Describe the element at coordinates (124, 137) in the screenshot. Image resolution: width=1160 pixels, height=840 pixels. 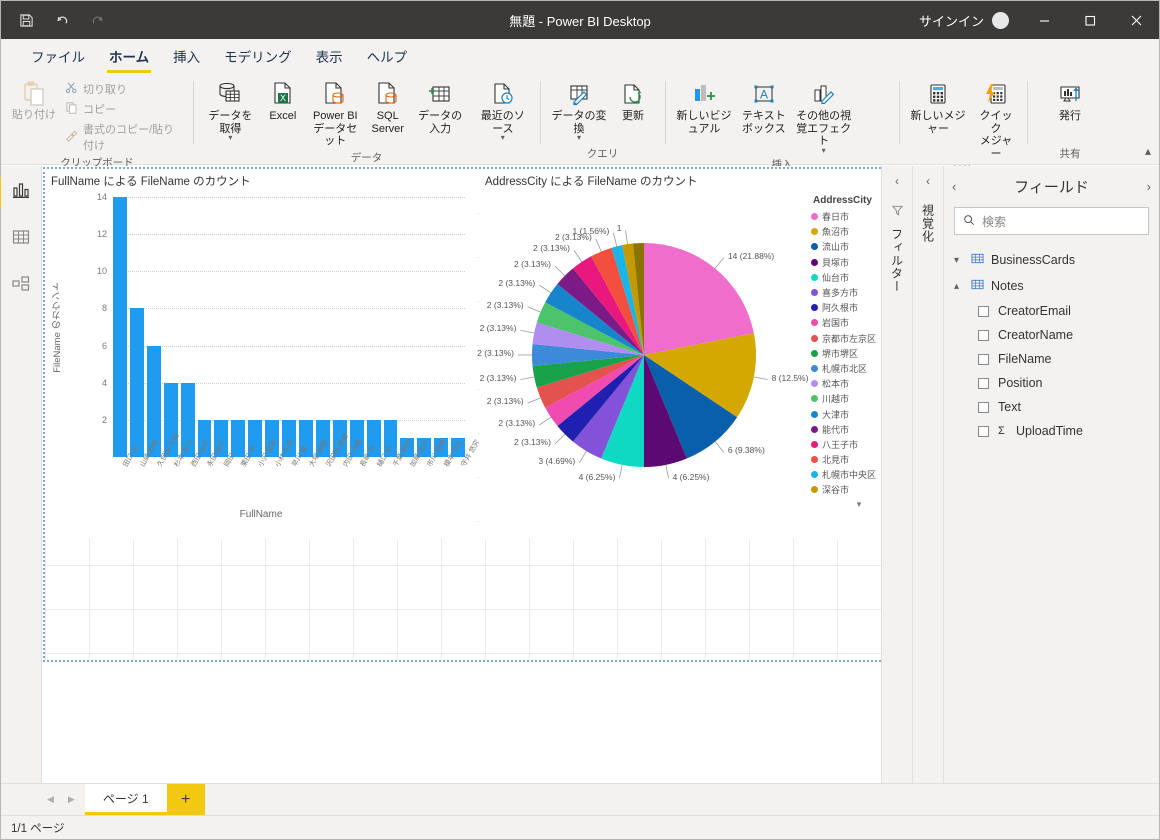
I see `format-painter-button: 書式のコピー/貼り付け` at that location.